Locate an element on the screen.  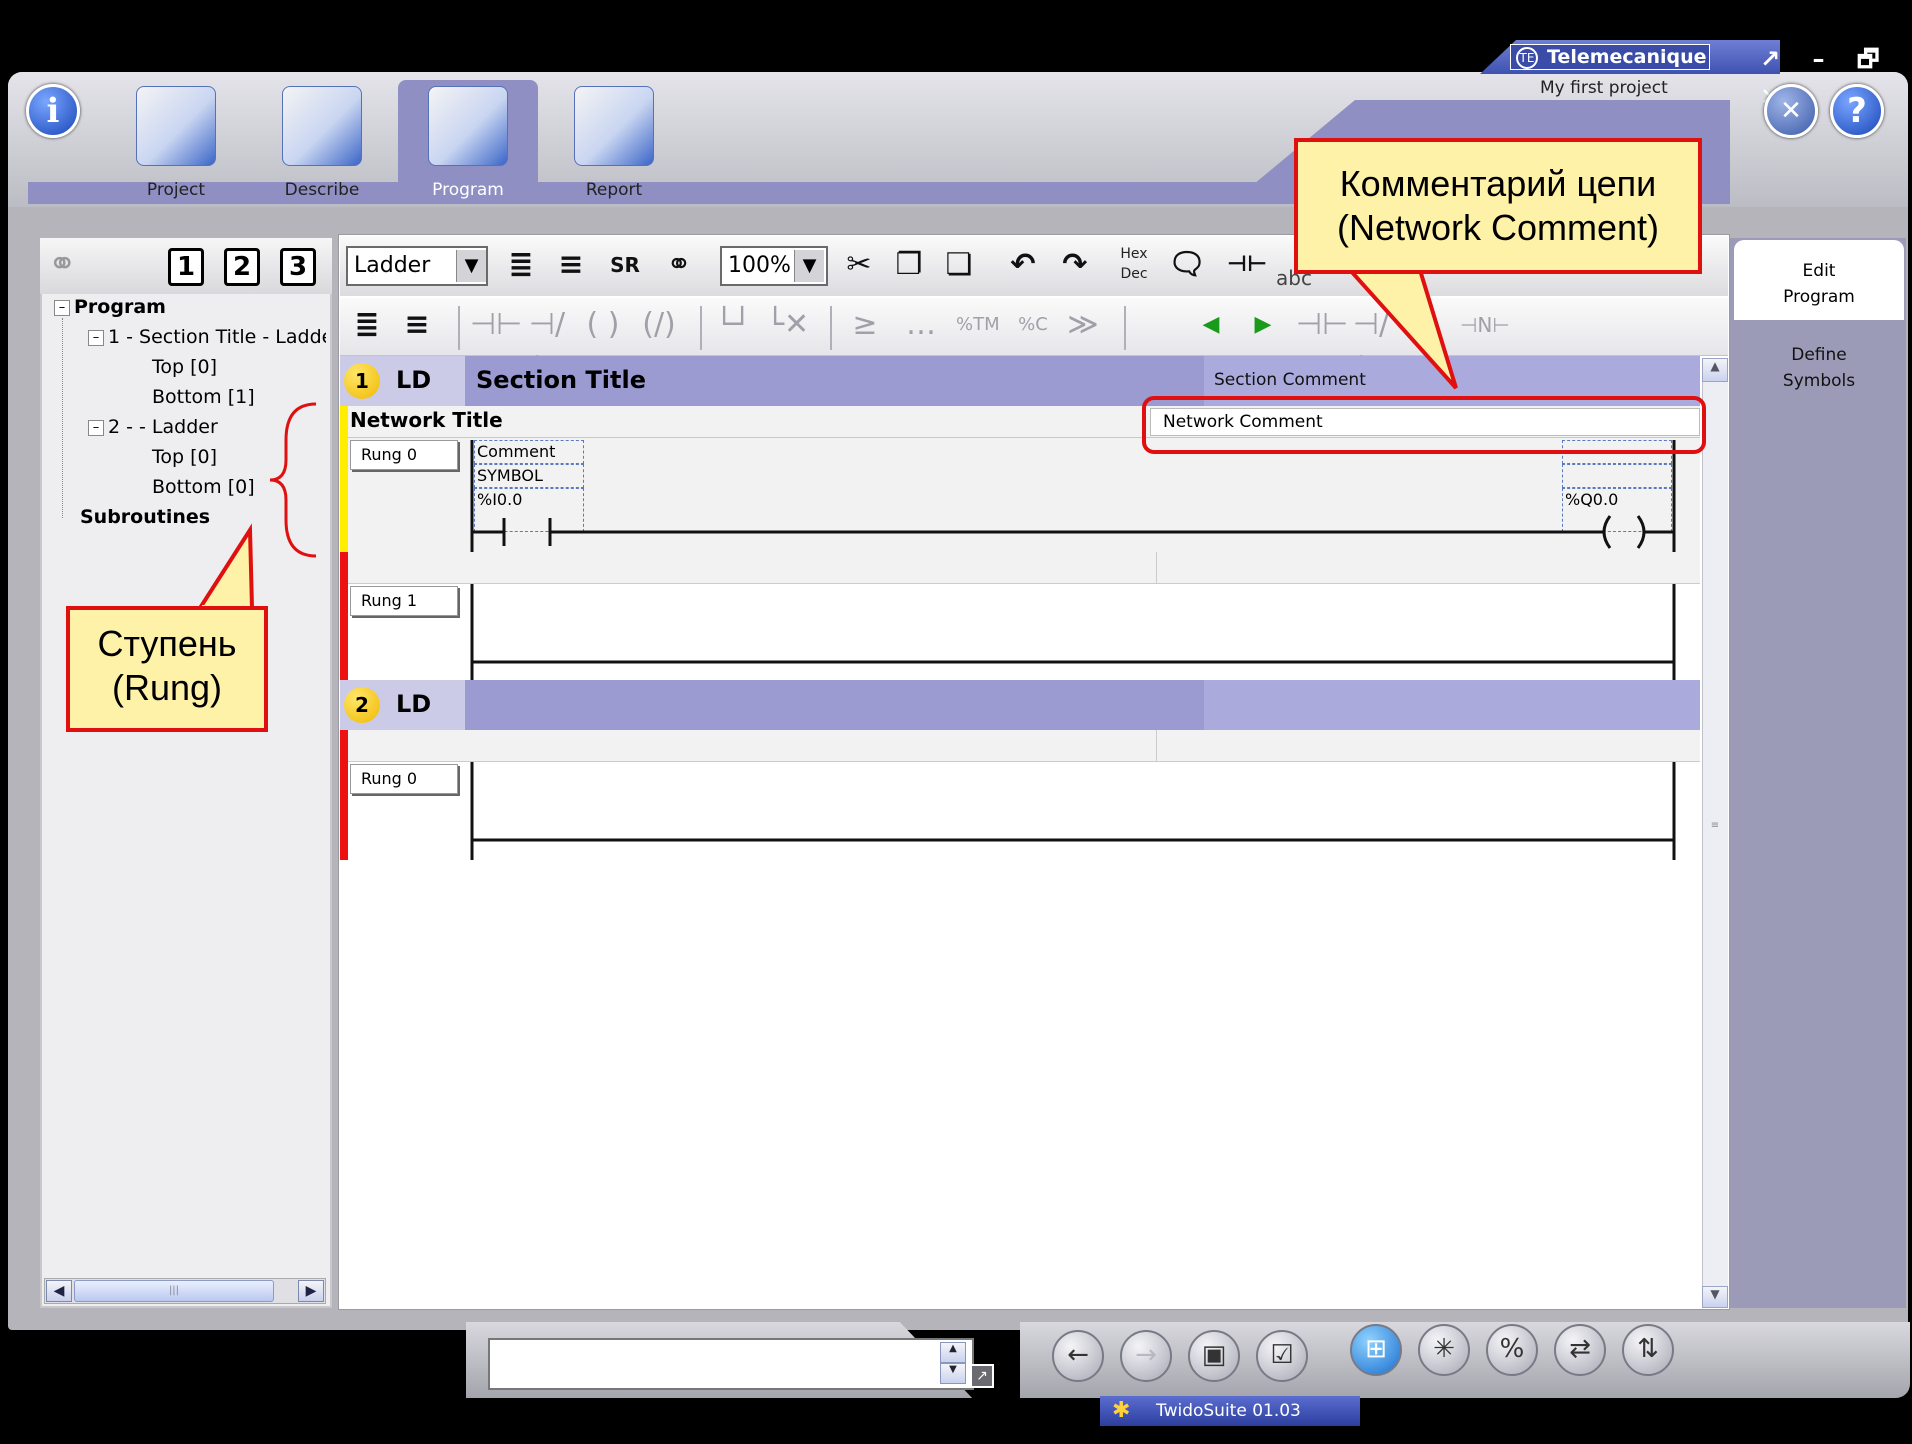
view-level-3-button: 3 is located at coordinates (298, 267).